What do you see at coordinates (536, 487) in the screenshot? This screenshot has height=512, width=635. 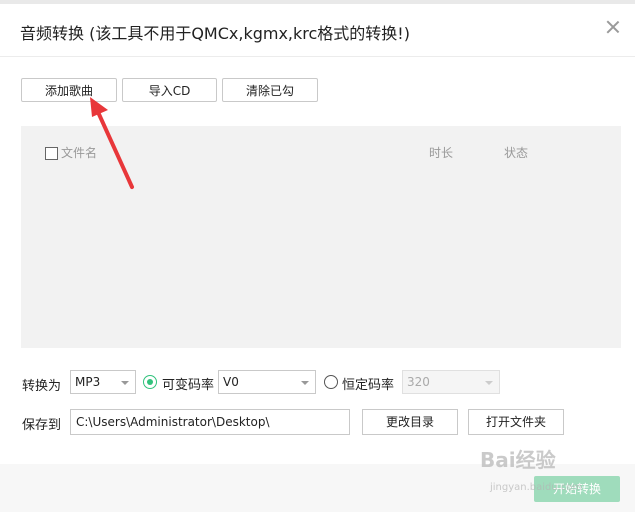 I see `watermark-sub: jingyan.baidu.com` at bounding box center [536, 487].